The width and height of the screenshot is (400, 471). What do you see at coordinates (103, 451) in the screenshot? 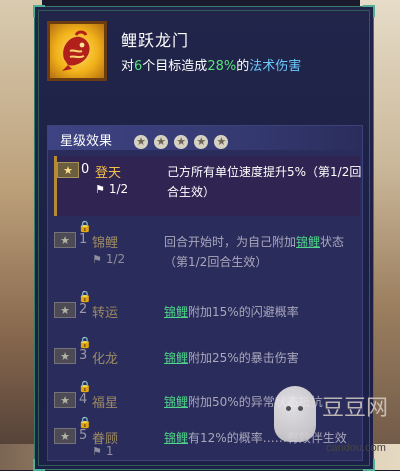
I see `round-flag: ⚑ 1` at bounding box center [103, 451].